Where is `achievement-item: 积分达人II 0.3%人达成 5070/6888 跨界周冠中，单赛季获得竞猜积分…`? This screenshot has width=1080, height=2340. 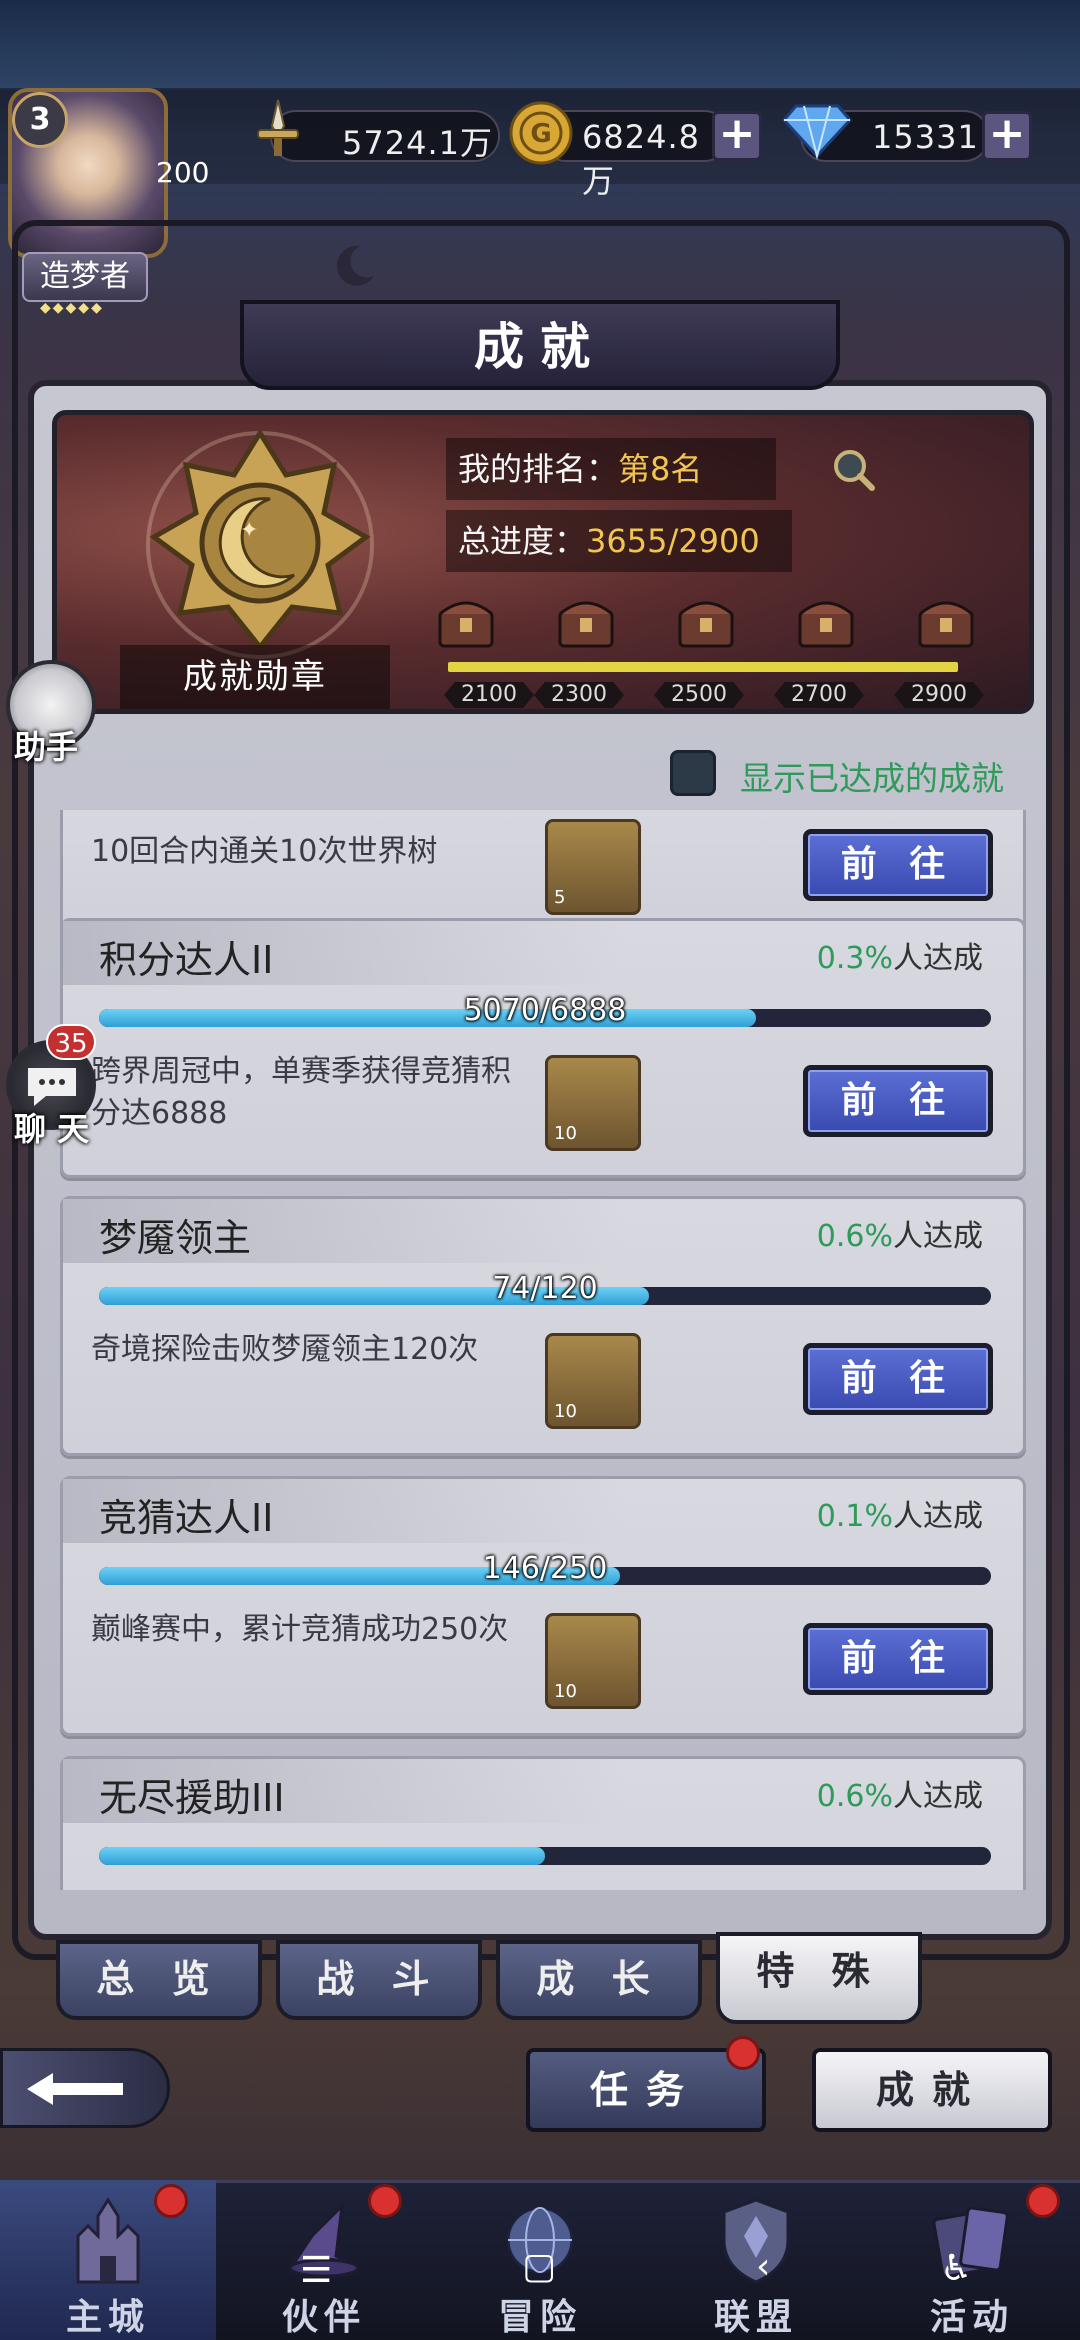 achievement-item: 积分达人II 0.3%人达成 5070/6888 跨界周冠中，单赛季获得竞猜积分… is located at coordinates (543, 1048).